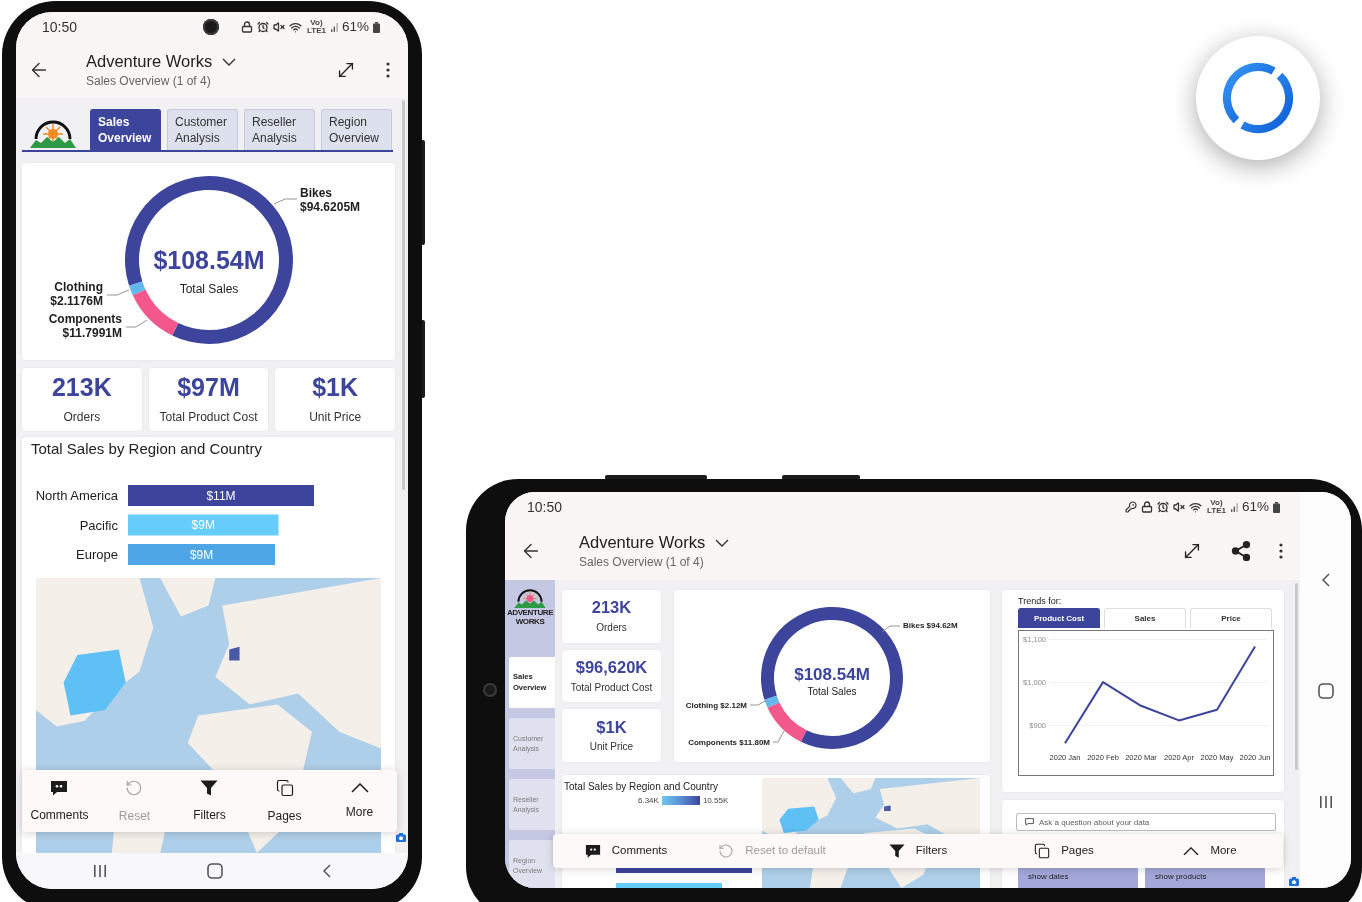  I want to click on chevron-up-icon, so click(359, 787).